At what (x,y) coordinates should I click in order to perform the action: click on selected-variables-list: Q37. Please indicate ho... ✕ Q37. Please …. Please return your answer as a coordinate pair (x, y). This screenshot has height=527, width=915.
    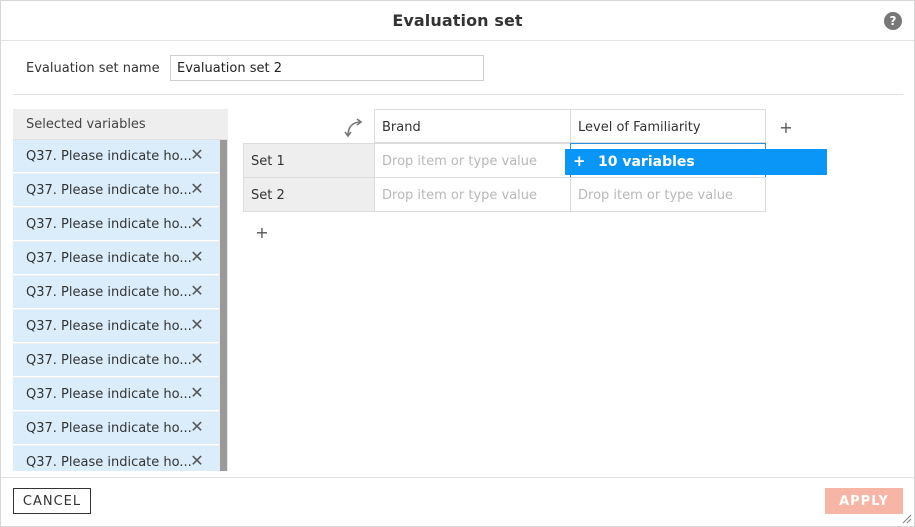
    Looking at the image, I should click on (116, 305).